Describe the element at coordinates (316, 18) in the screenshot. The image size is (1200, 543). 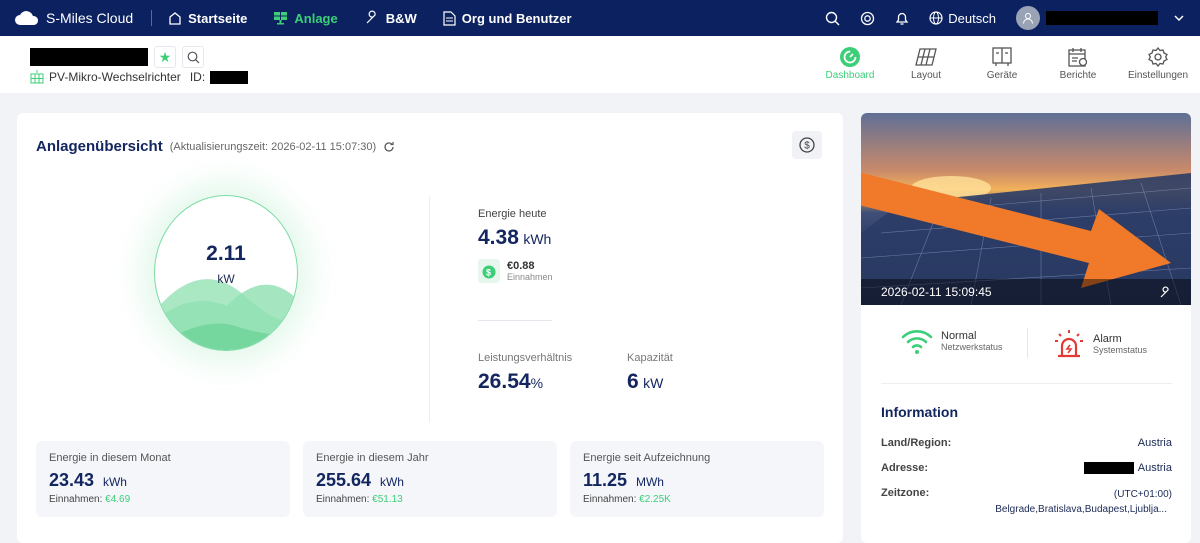
I see `nav-label: Anlage` at that location.